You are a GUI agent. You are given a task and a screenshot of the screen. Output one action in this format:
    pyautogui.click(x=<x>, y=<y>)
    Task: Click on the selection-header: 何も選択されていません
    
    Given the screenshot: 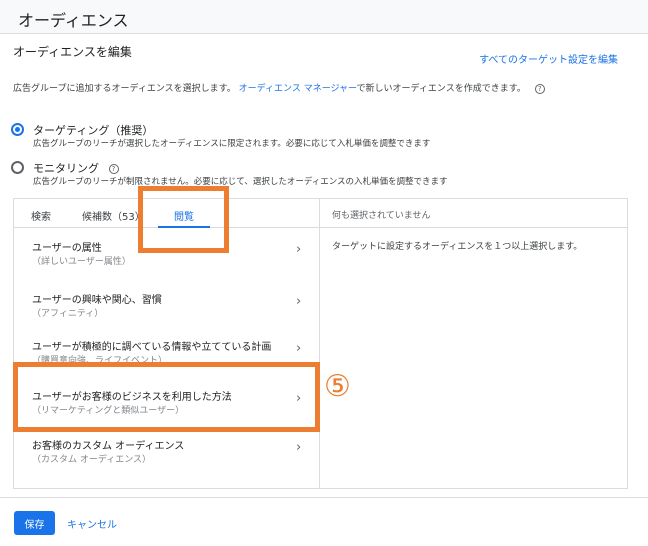 What is the action you would take?
    pyautogui.click(x=381, y=216)
    